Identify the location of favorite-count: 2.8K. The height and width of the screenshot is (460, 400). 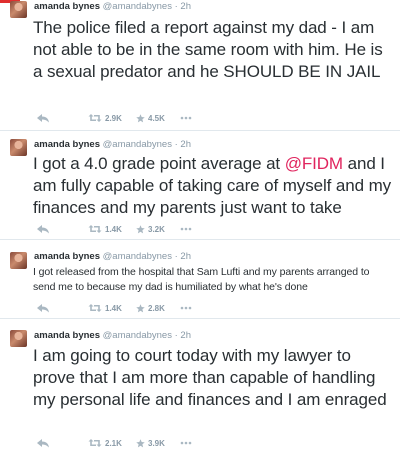
(156, 308).